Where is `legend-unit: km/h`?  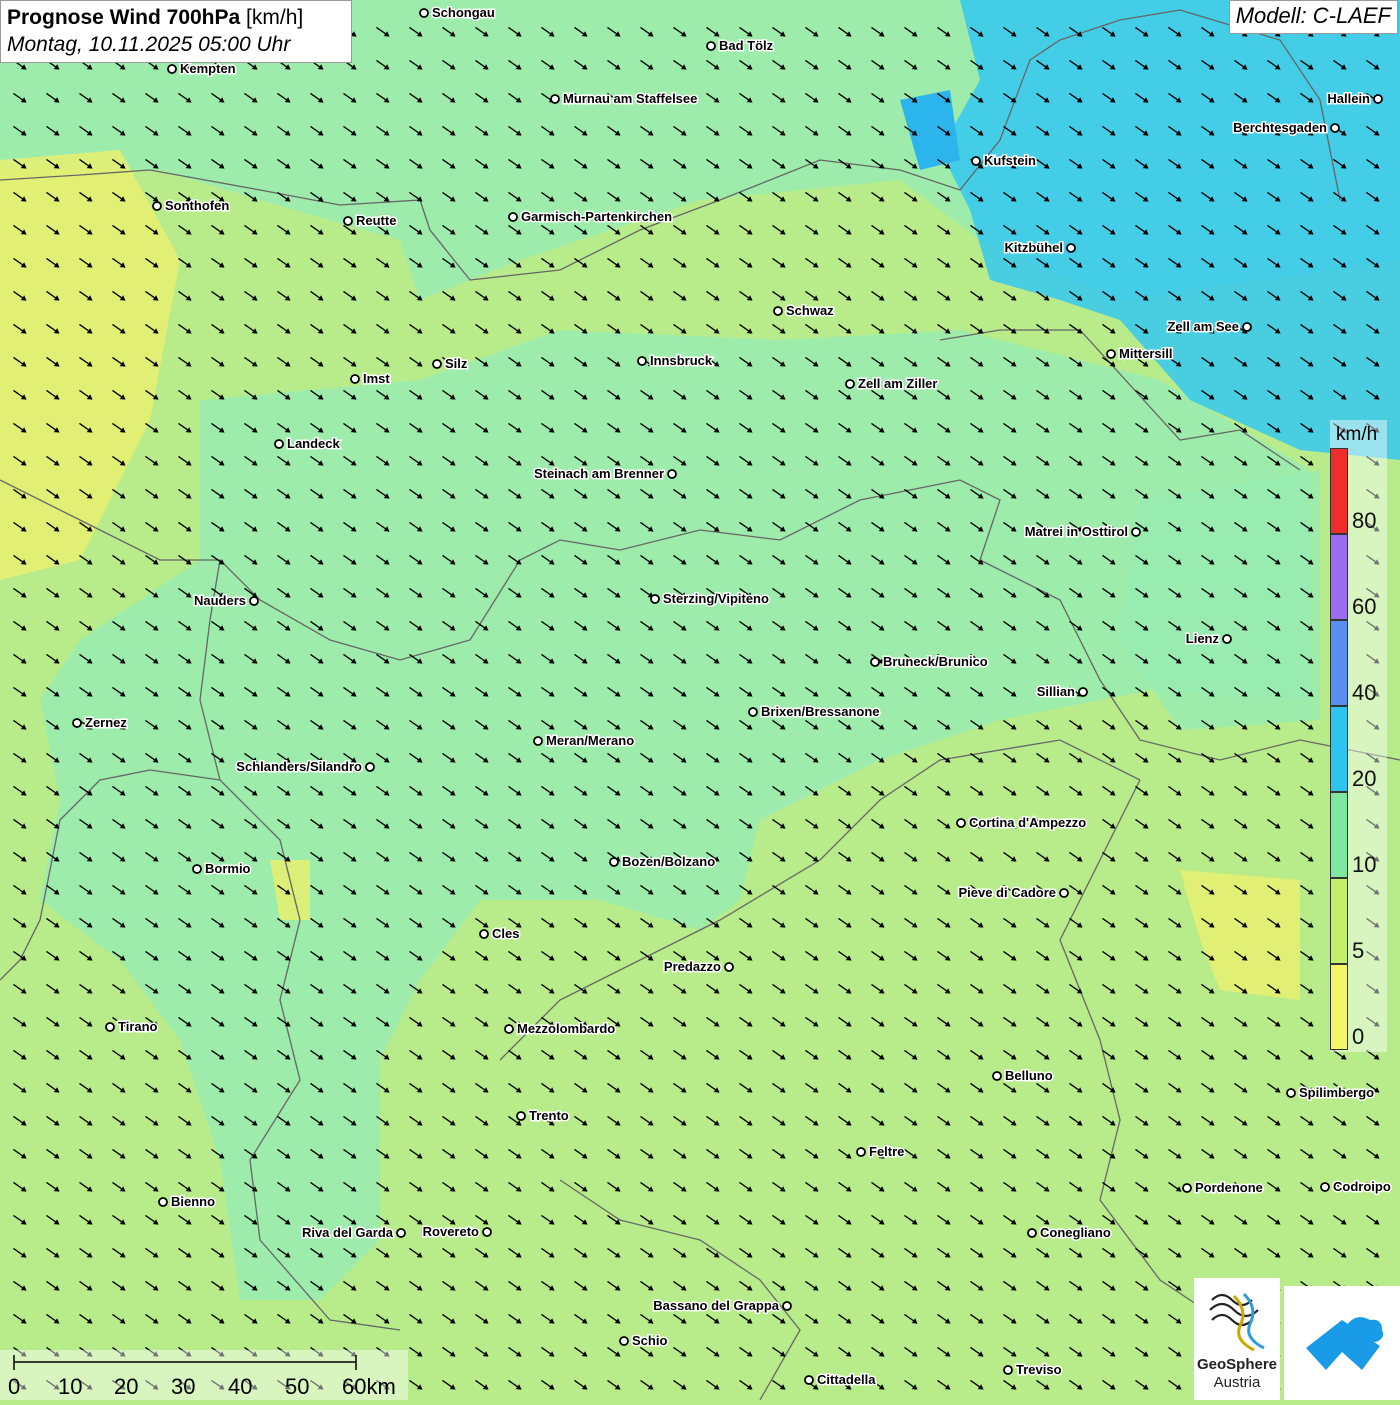
legend-unit: km/h is located at coordinates (1357, 434).